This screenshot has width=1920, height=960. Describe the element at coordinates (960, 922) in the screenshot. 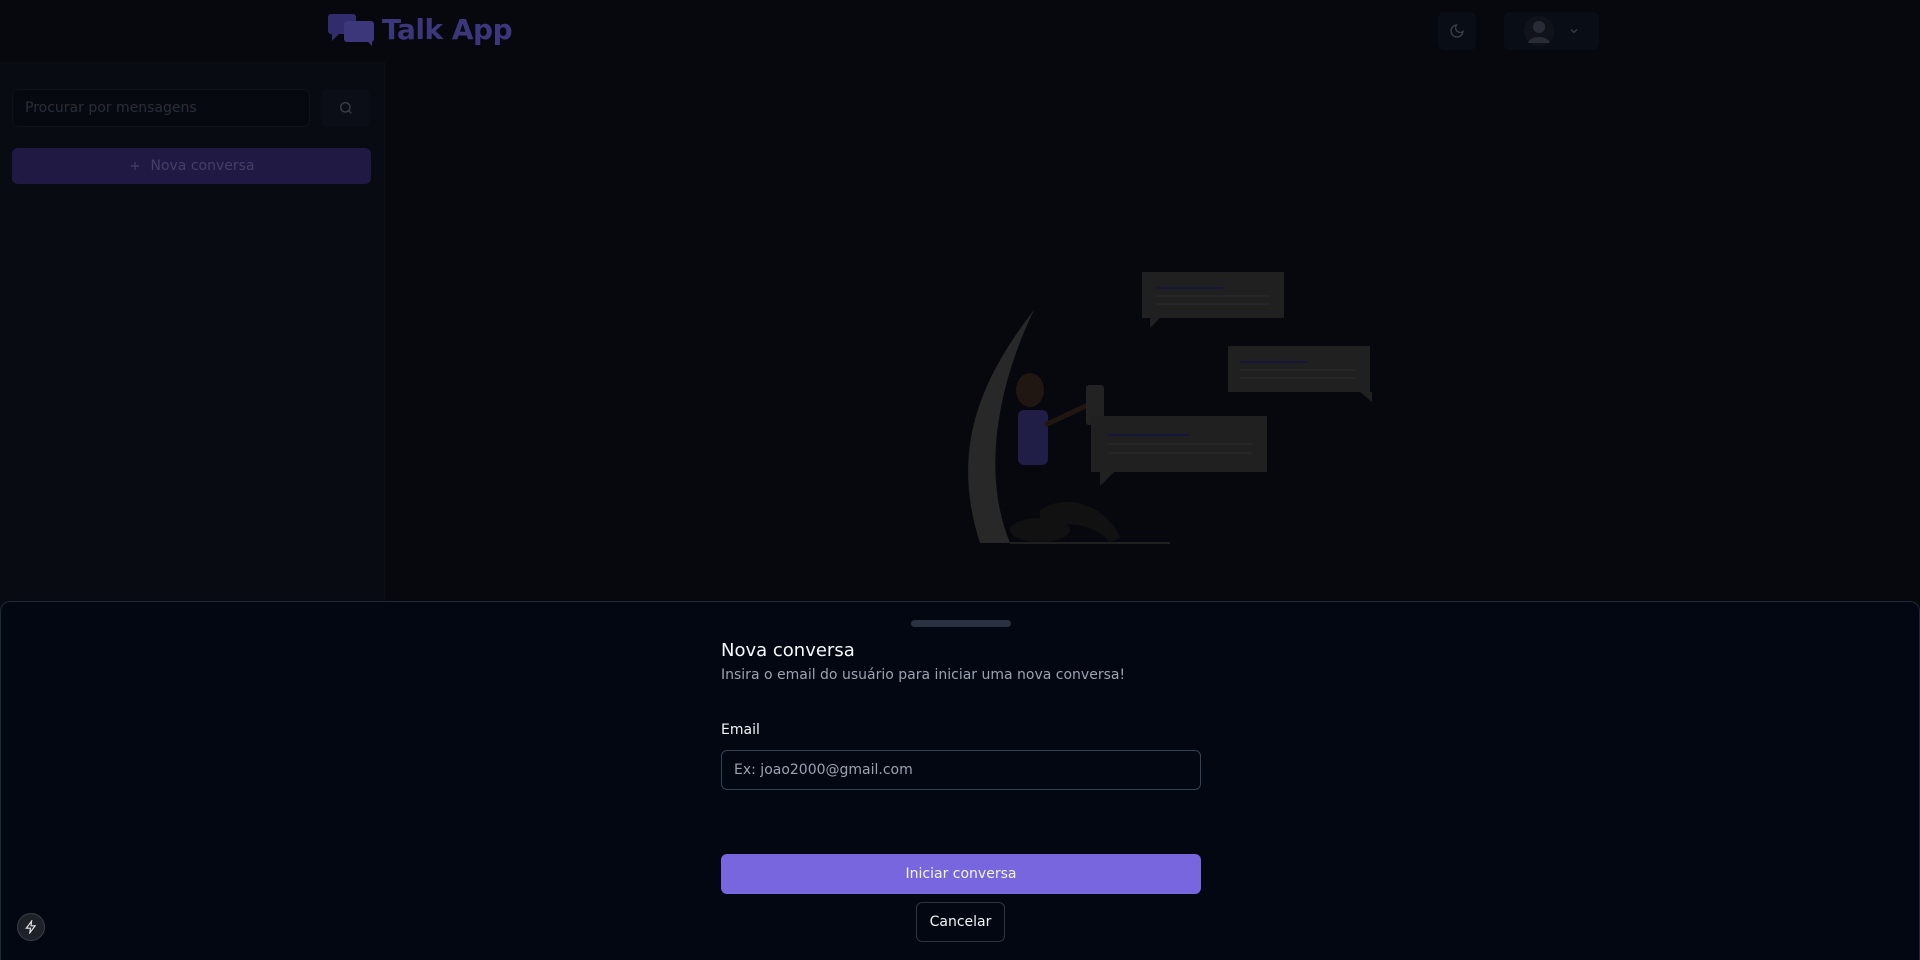

I see `cancel-button: Cancelar` at that location.